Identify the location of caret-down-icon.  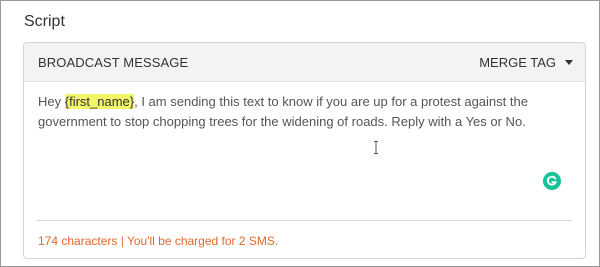
(569, 62).